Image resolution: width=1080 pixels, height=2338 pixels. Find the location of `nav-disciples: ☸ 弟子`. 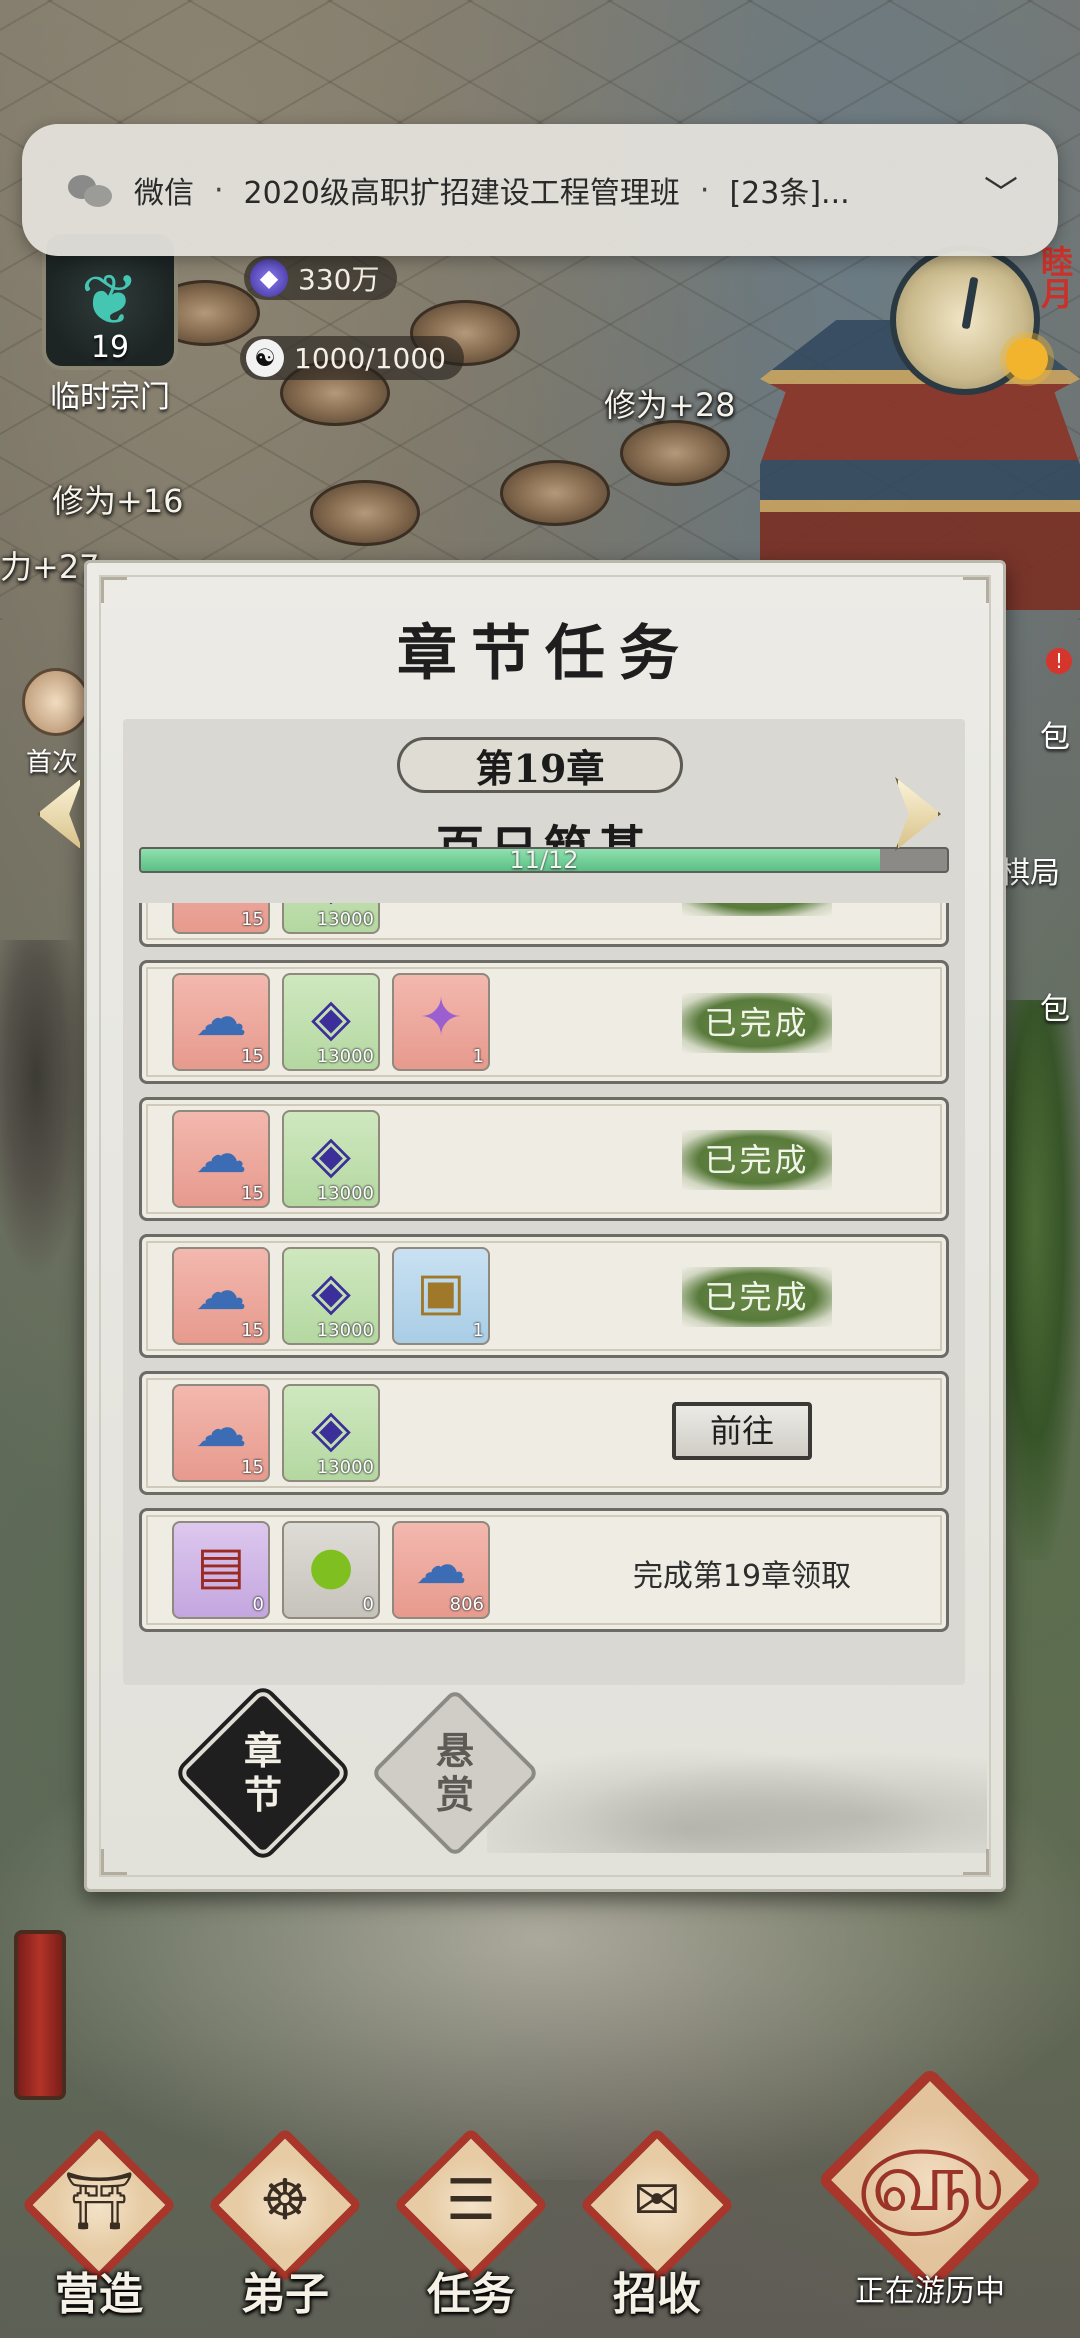

nav-disciples: ☸ 弟子 is located at coordinates (285, 2228).